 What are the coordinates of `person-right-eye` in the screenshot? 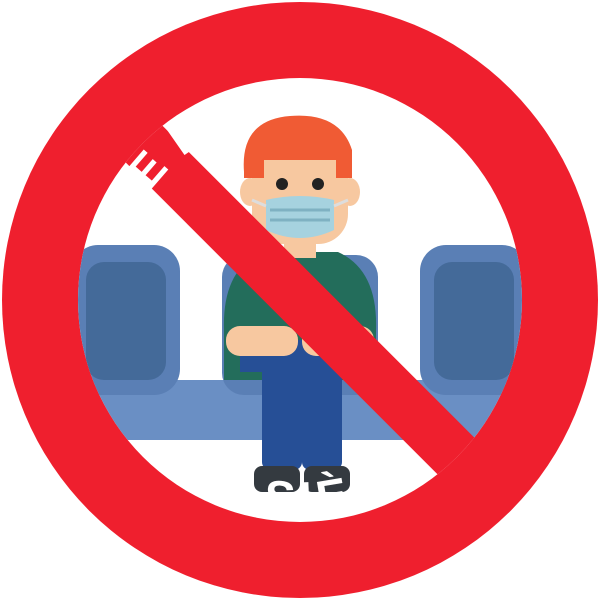 It's located at (318, 184).